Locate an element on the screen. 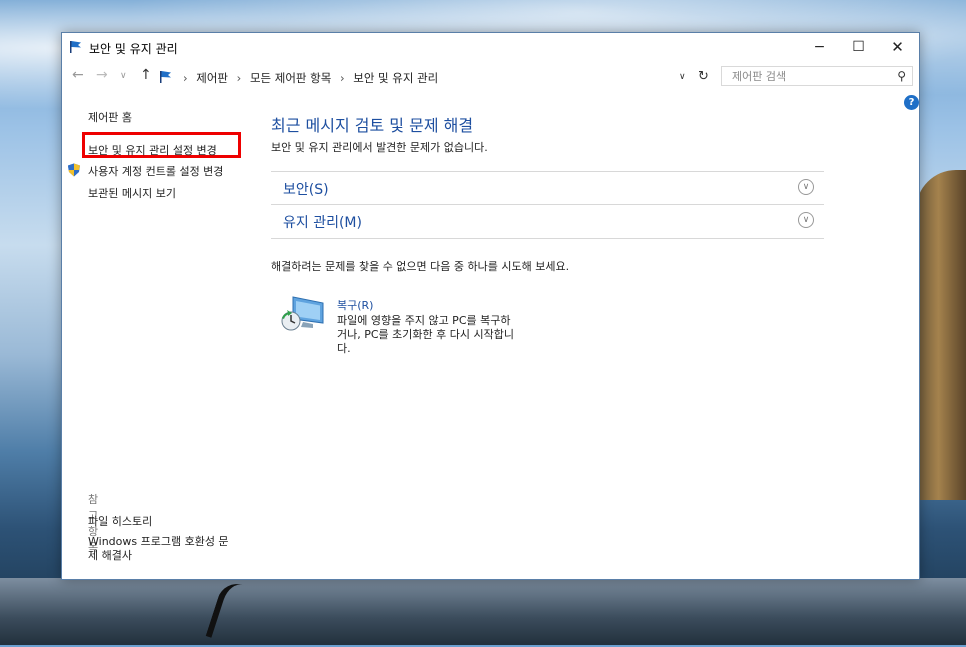 This screenshot has width=966, height=647. search-box: ⚲ is located at coordinates (817, 76).